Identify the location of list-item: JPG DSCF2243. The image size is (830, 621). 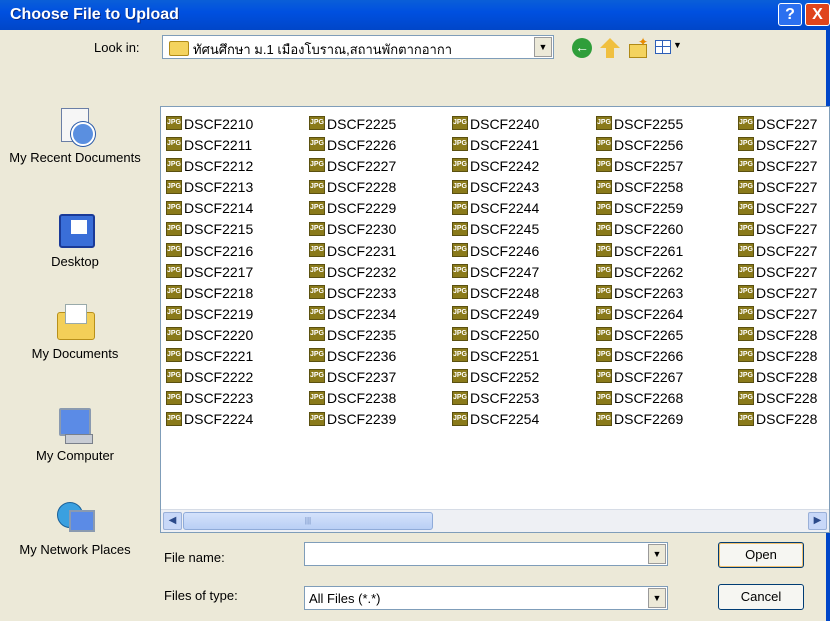
(527, 186).